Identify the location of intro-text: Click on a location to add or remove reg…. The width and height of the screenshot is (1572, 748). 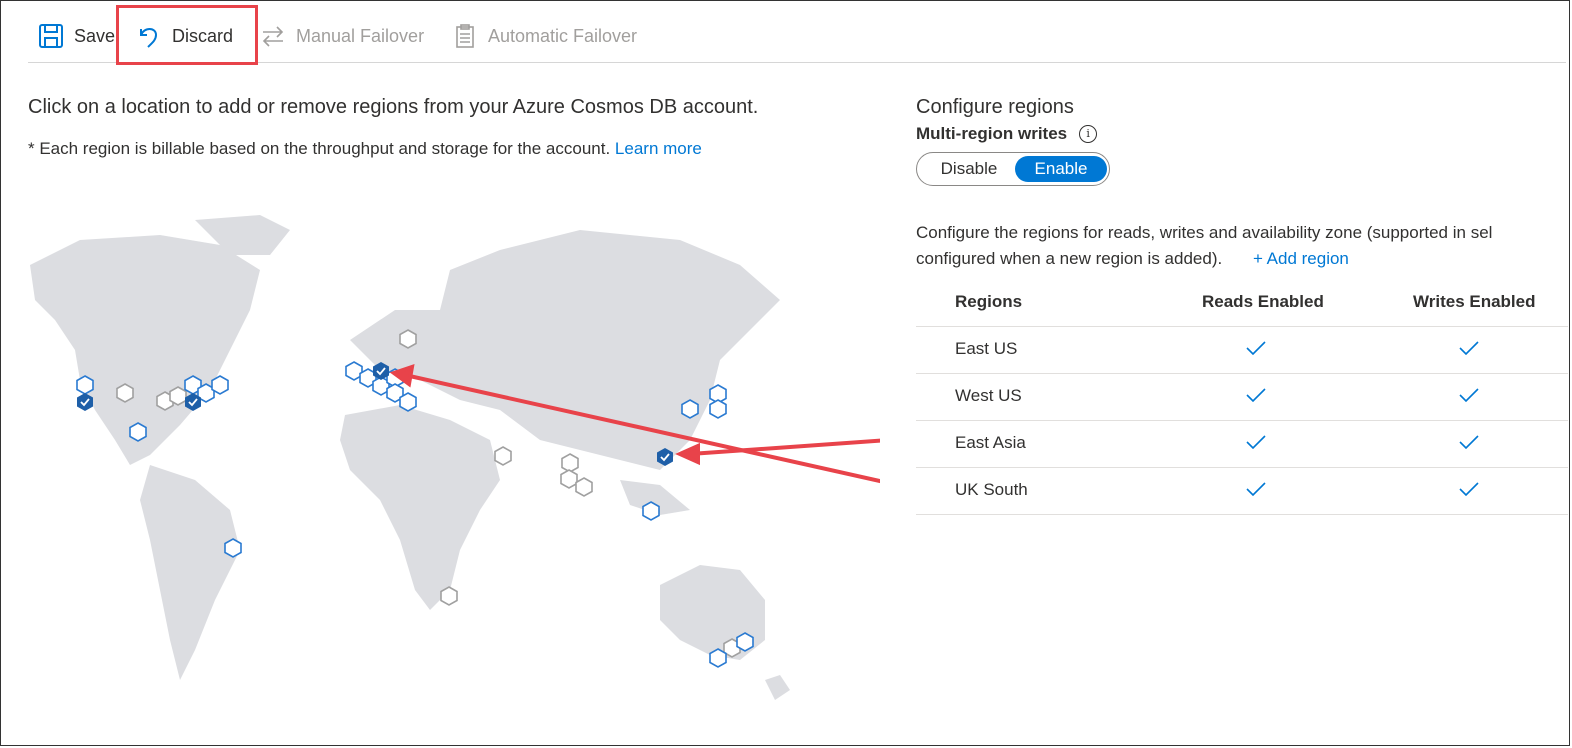
(393, 107).